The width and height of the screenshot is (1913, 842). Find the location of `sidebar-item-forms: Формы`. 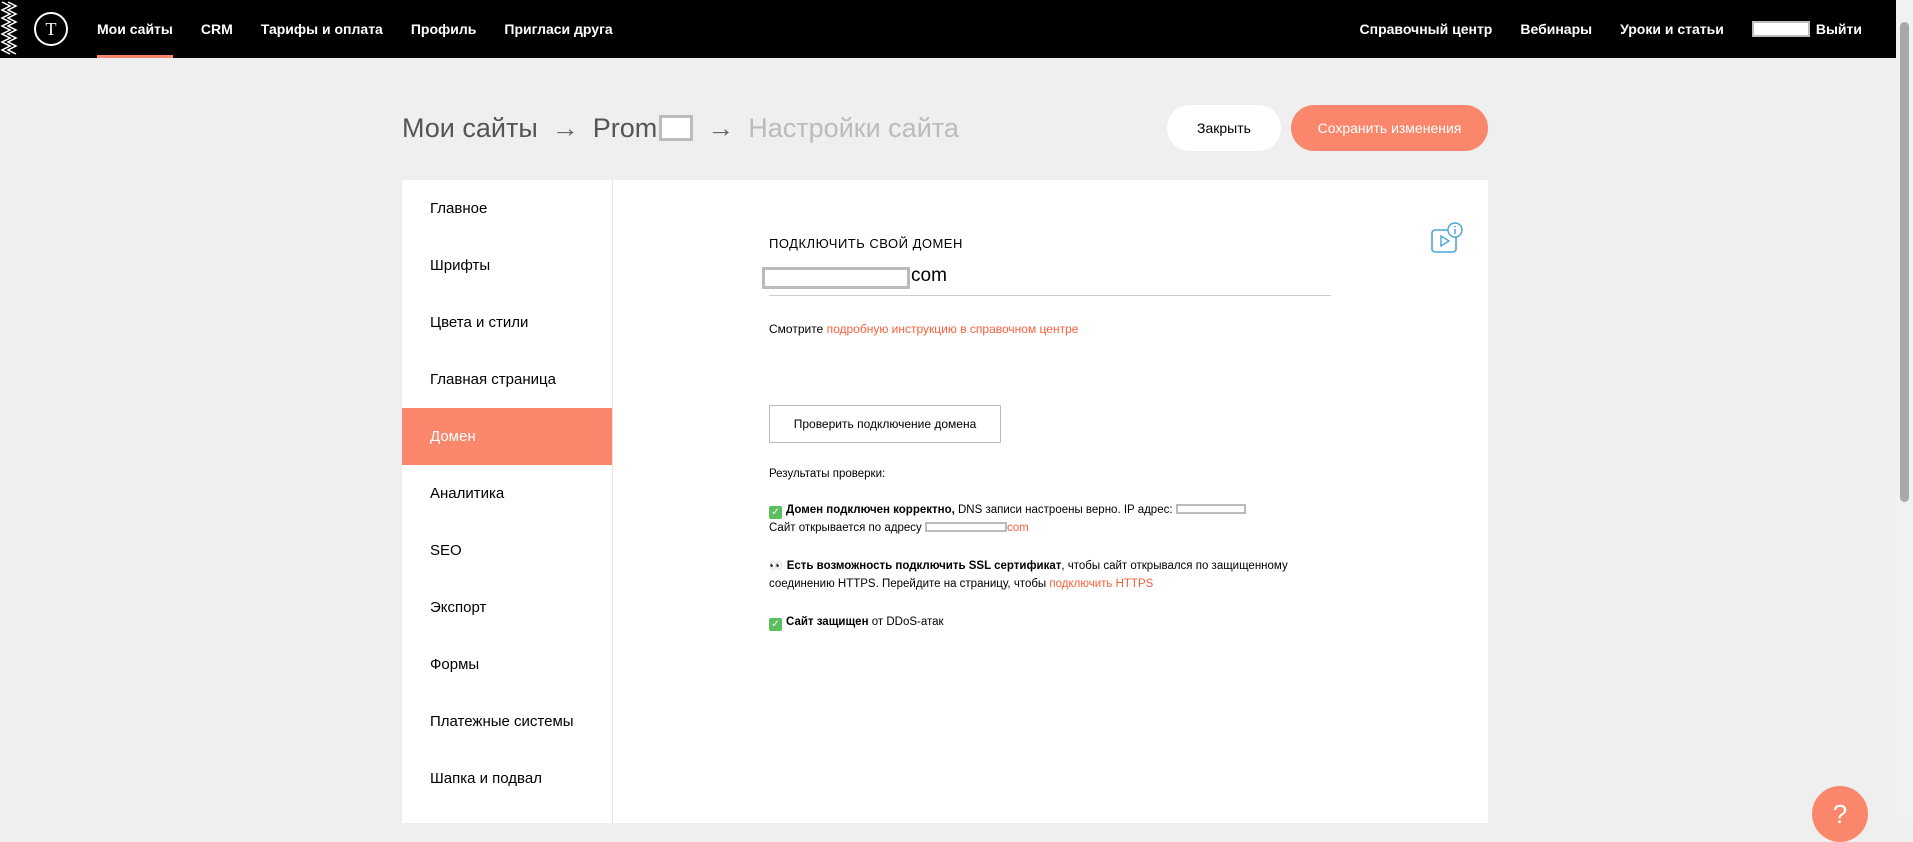

sidebar-item-forms: Формы is located at coordinates (507, 664).